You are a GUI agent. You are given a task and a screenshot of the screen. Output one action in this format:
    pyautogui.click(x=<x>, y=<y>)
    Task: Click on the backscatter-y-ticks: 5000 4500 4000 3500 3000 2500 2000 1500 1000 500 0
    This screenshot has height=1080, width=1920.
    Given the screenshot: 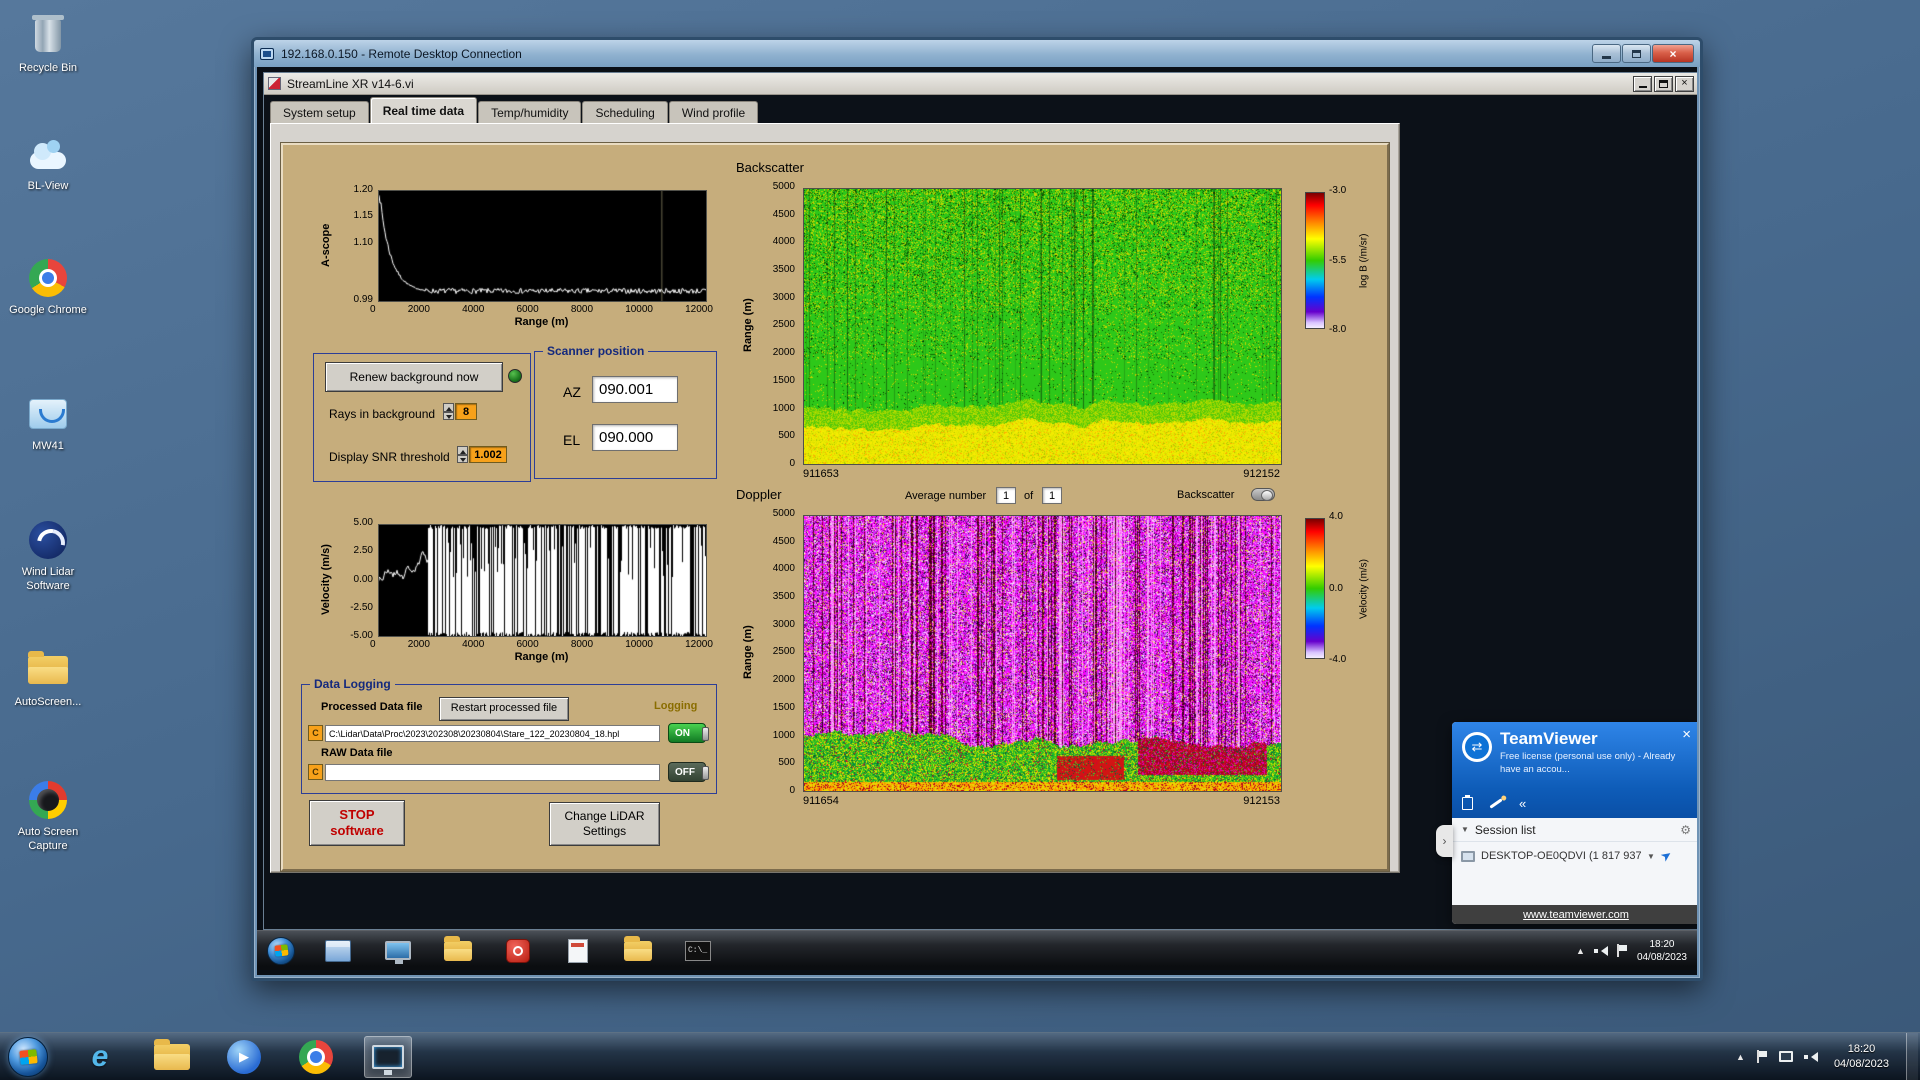 What is the action you would take?
    pyautogui.click(x=779, y=325)
    